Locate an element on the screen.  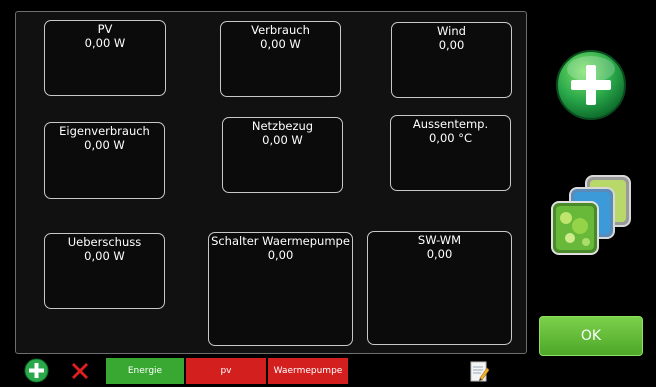
add-tile-button is located at coordinates (591, 85).